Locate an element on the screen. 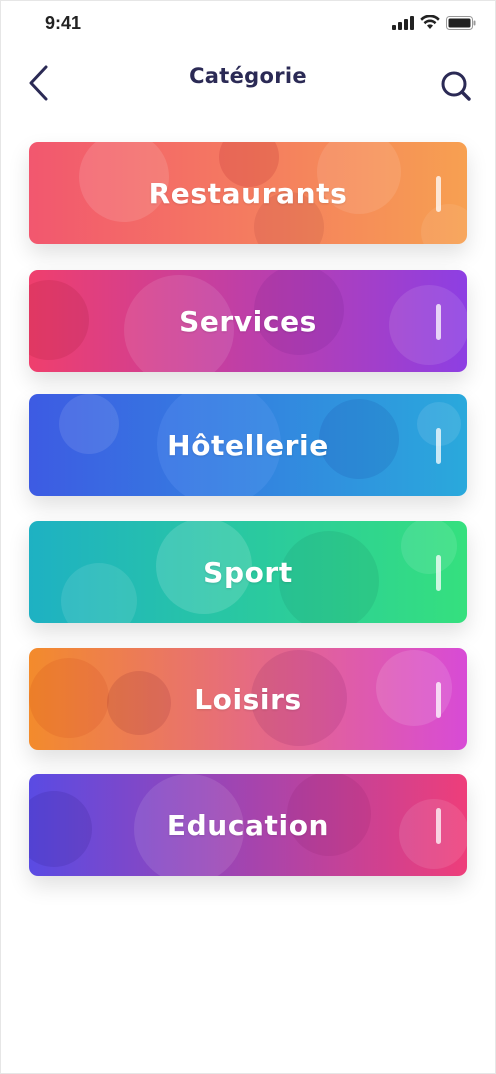  category-label: Restaurants is located at coordinates (248, 193).